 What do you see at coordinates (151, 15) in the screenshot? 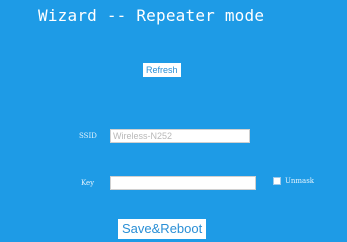
I see `wizard-title: Wizard -- Repeater mode` at bounding box center [151, 15].